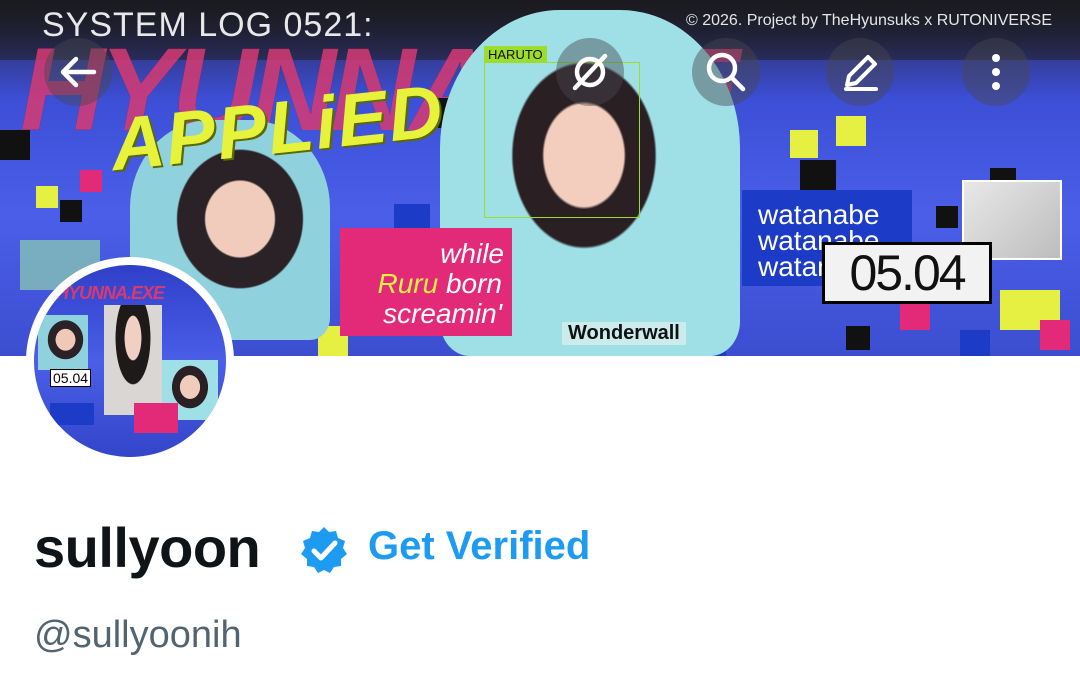 The height and width of the screenshot is (694, 1080). I want to click on banner-pink-box: while Ruru born screamin', so click(426, 282).